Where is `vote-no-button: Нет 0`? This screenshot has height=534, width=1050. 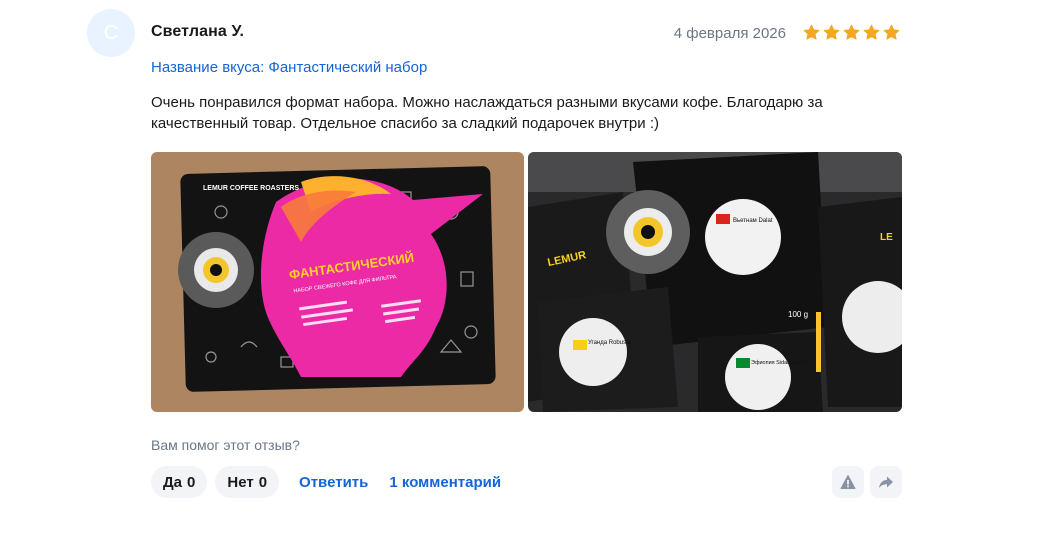 vote-no-button: Нет 0 is located at coordinates (247, 482).